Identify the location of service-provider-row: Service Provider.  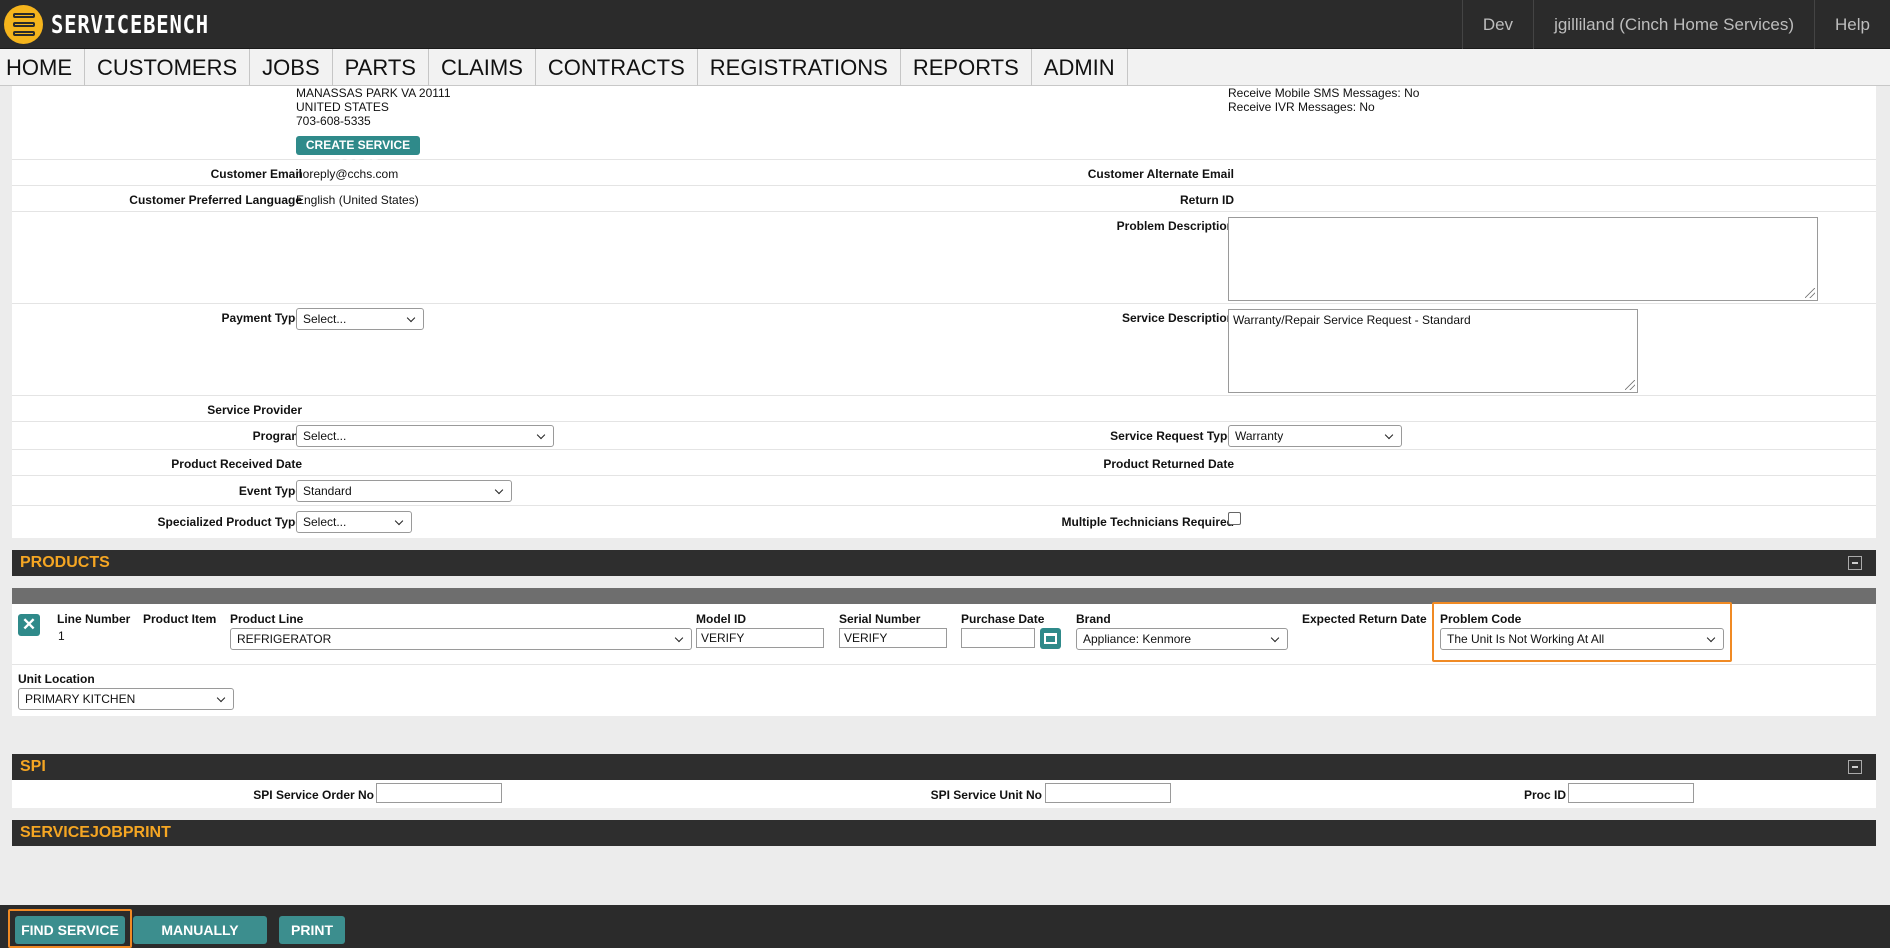
(944, 409).